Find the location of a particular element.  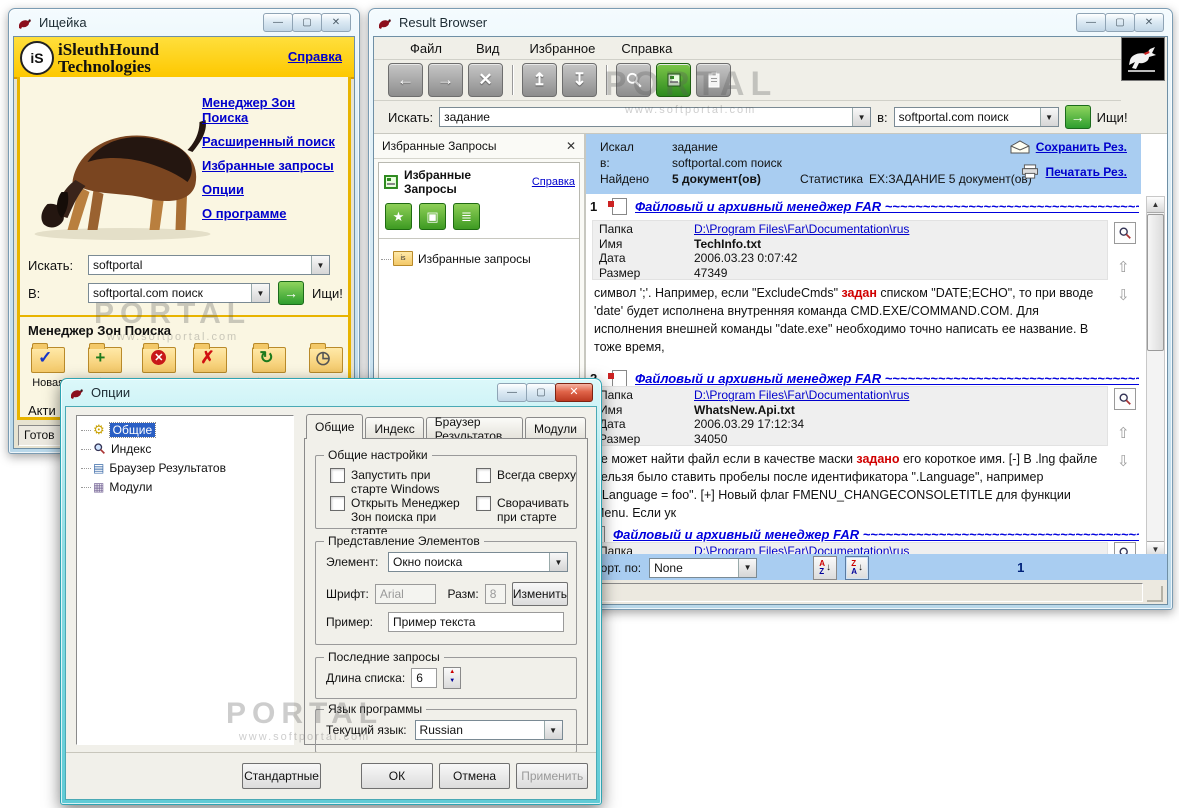

menu-view: Вид is located at coordinates (488, 48).